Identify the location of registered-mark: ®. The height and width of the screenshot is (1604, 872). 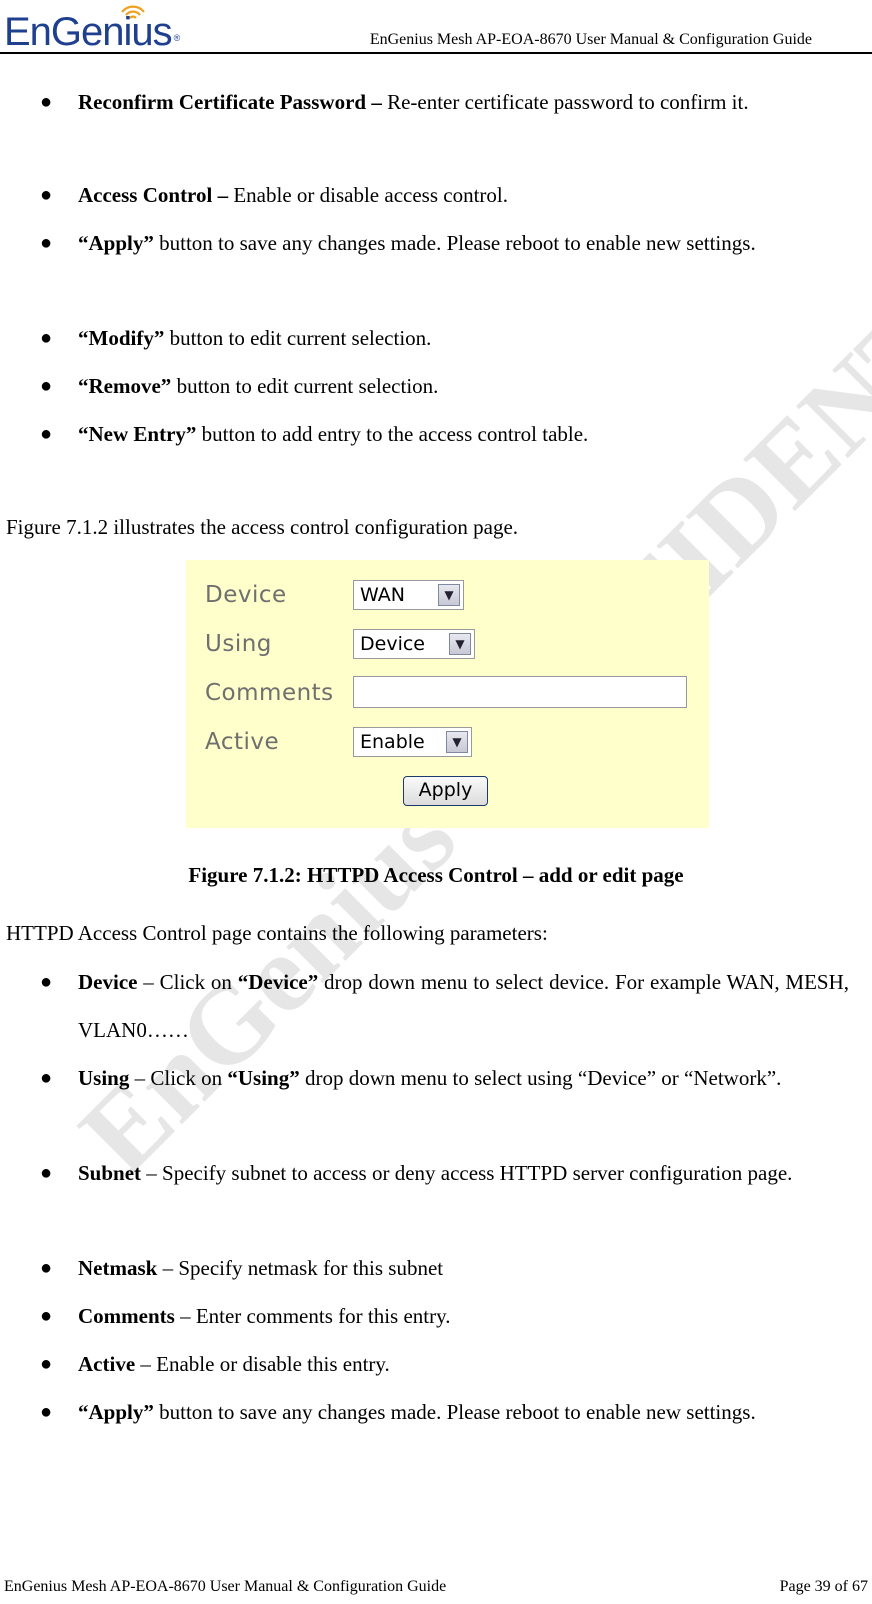
(177, 38).